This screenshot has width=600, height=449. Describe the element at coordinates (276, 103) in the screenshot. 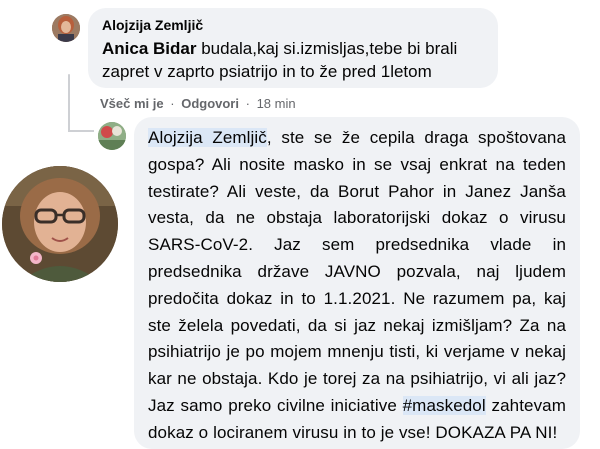

I see `comment-timestamp: 18 min` at that location.